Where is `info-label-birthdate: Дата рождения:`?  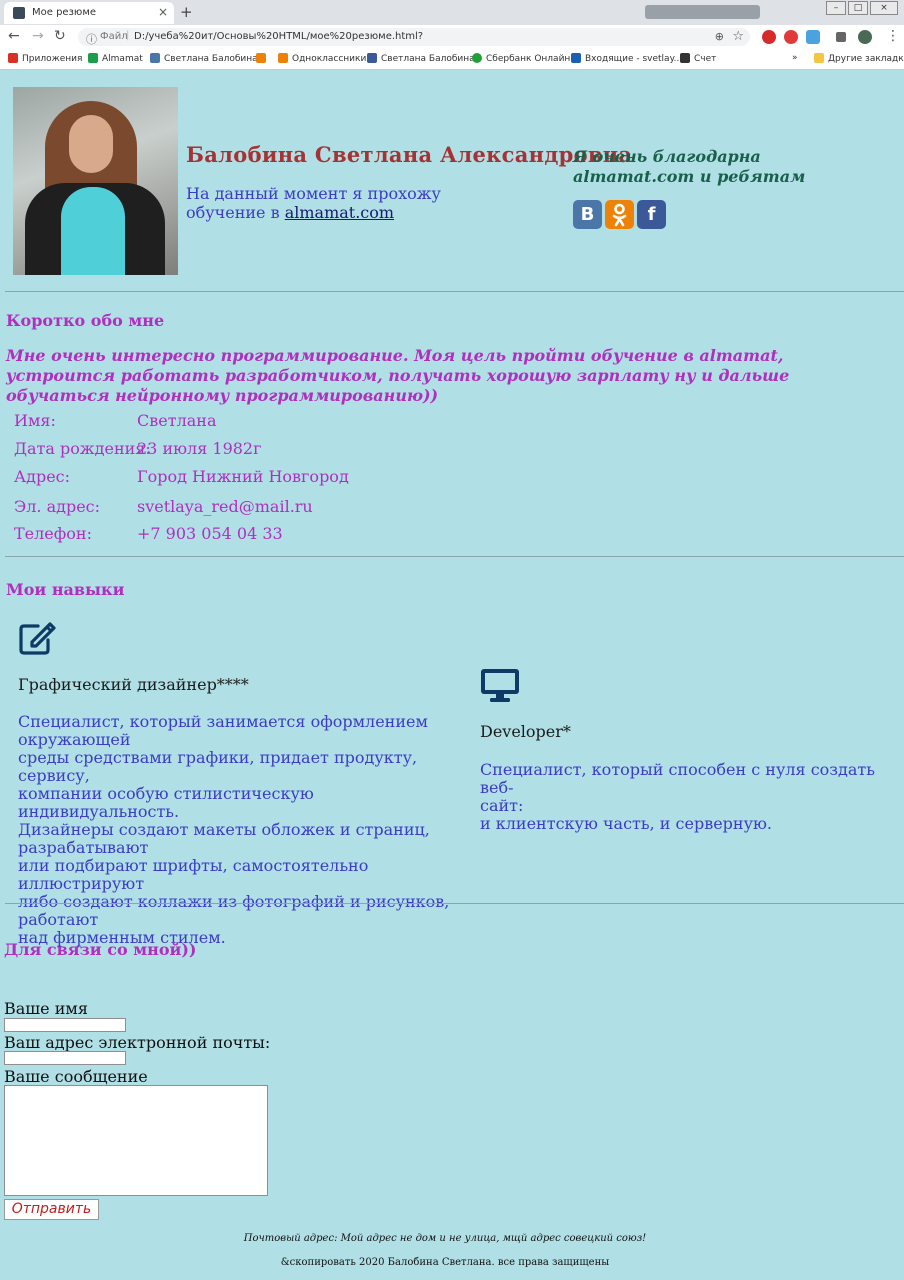
info-label-birthdate: Дата рождения: is located at coordinates (82, 448).